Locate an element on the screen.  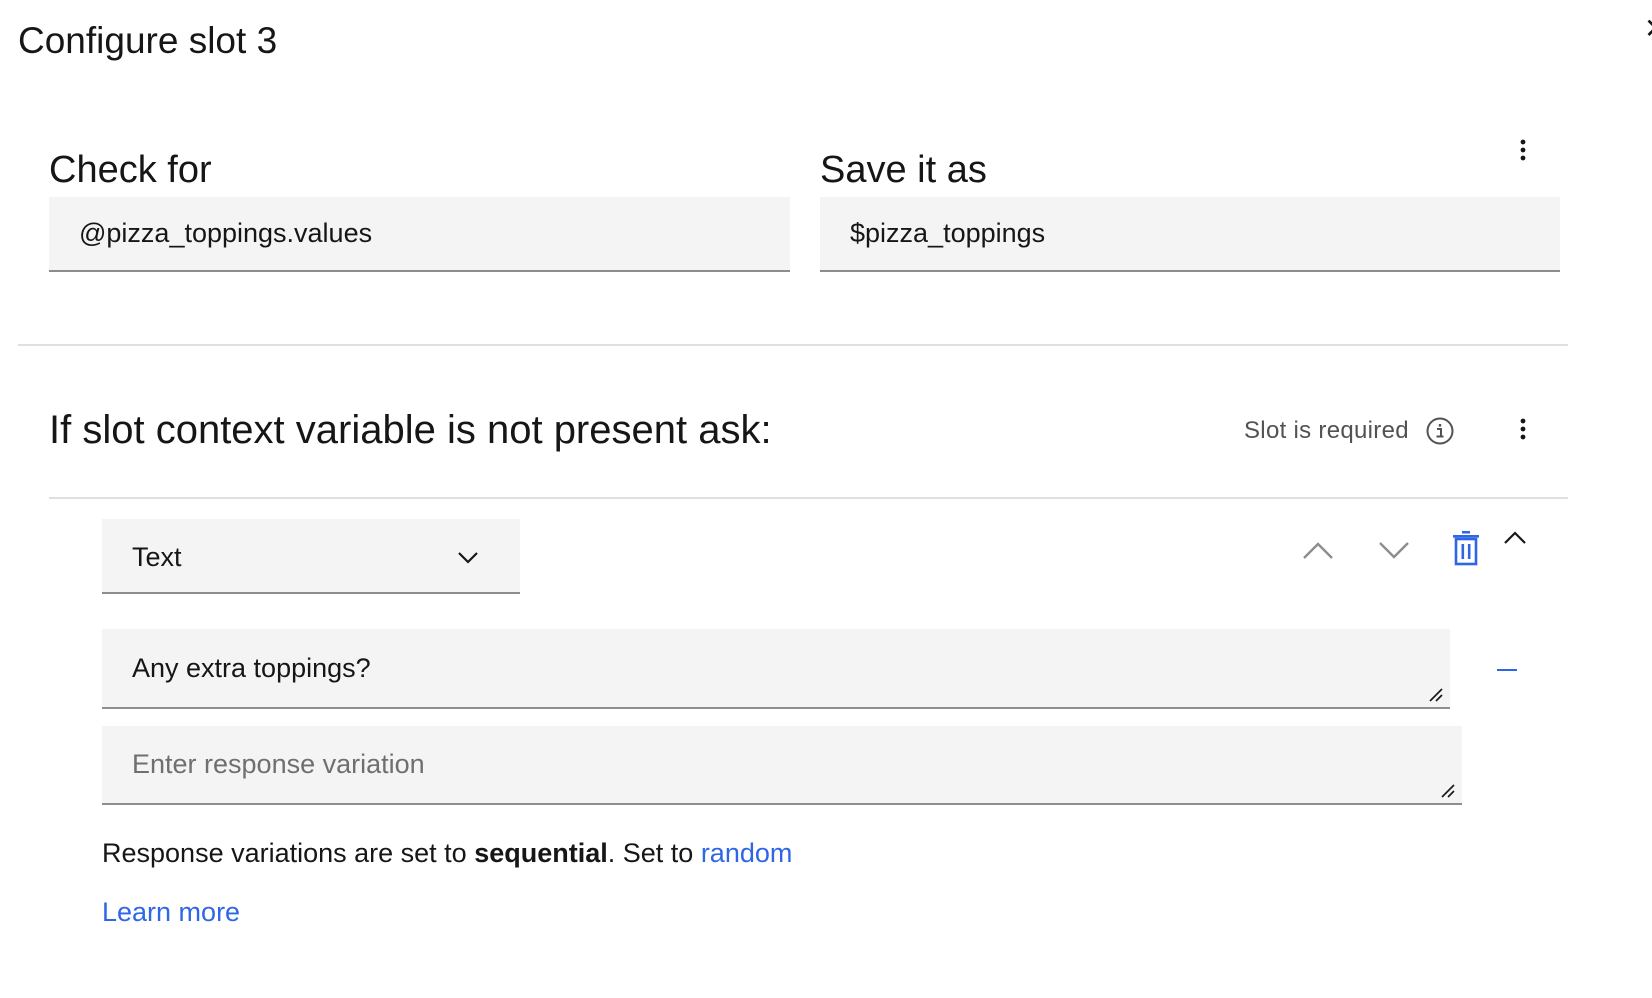
section-divider is located at coordinates (793, 345).